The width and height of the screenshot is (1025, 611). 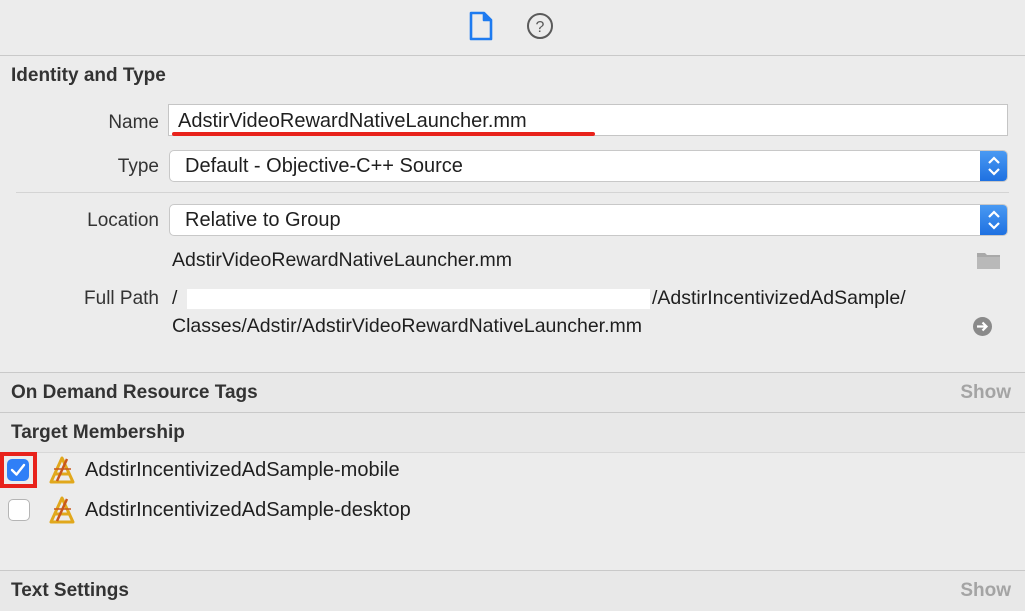 I want to click on type-popup-value: Default - Objective-C++ Source, so click(x=324, y=166).